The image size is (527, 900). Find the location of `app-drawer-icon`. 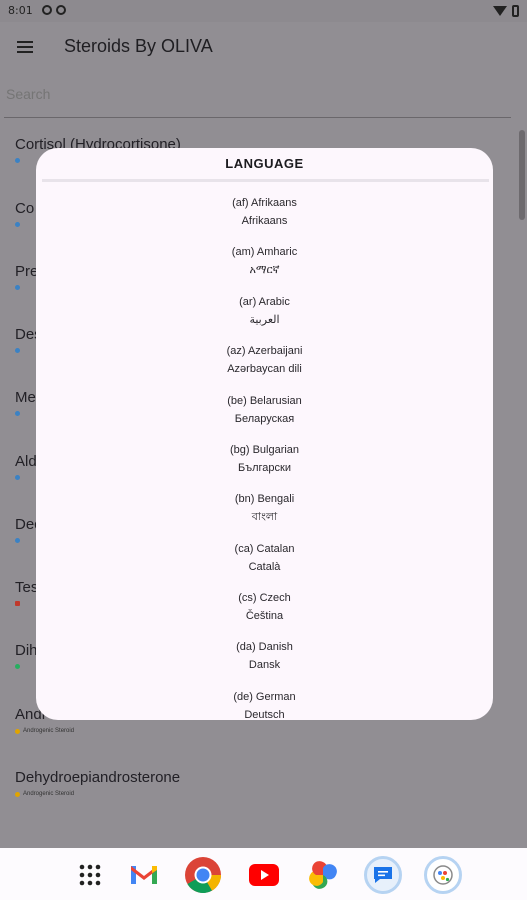

app-drawer-icon is located at coordinates (90, 875).